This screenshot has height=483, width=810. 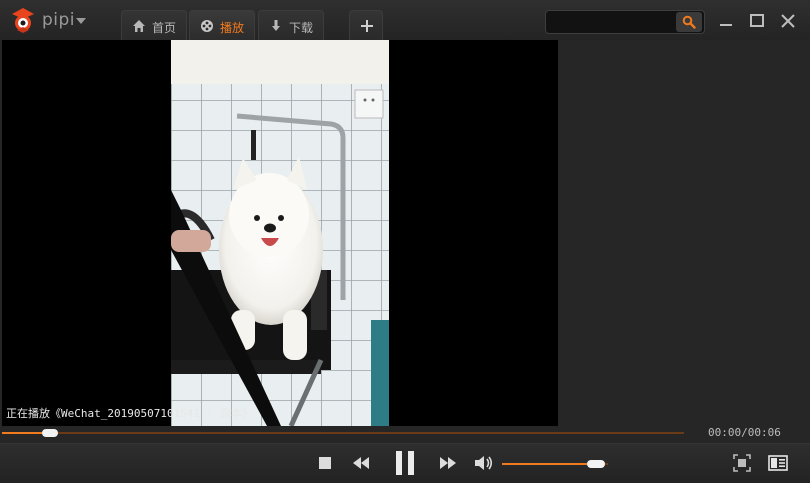 I want to click on plus-icon, so click(x=367, y=26).